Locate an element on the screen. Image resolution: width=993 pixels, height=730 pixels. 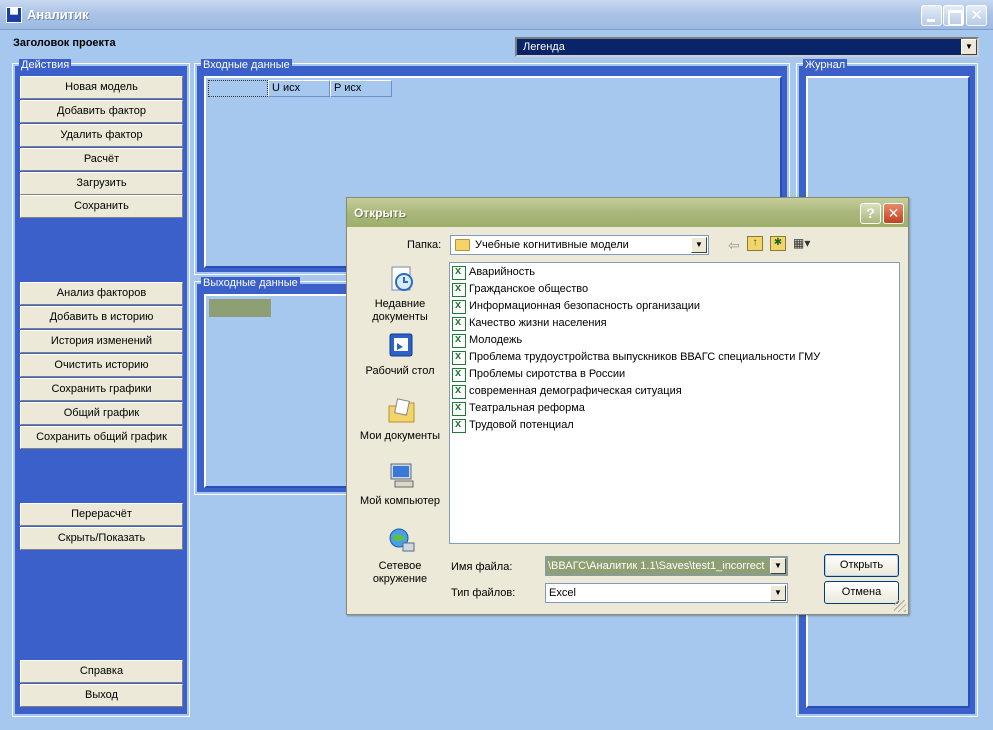
exit-button: Выход is located at coordinates (101, 695).